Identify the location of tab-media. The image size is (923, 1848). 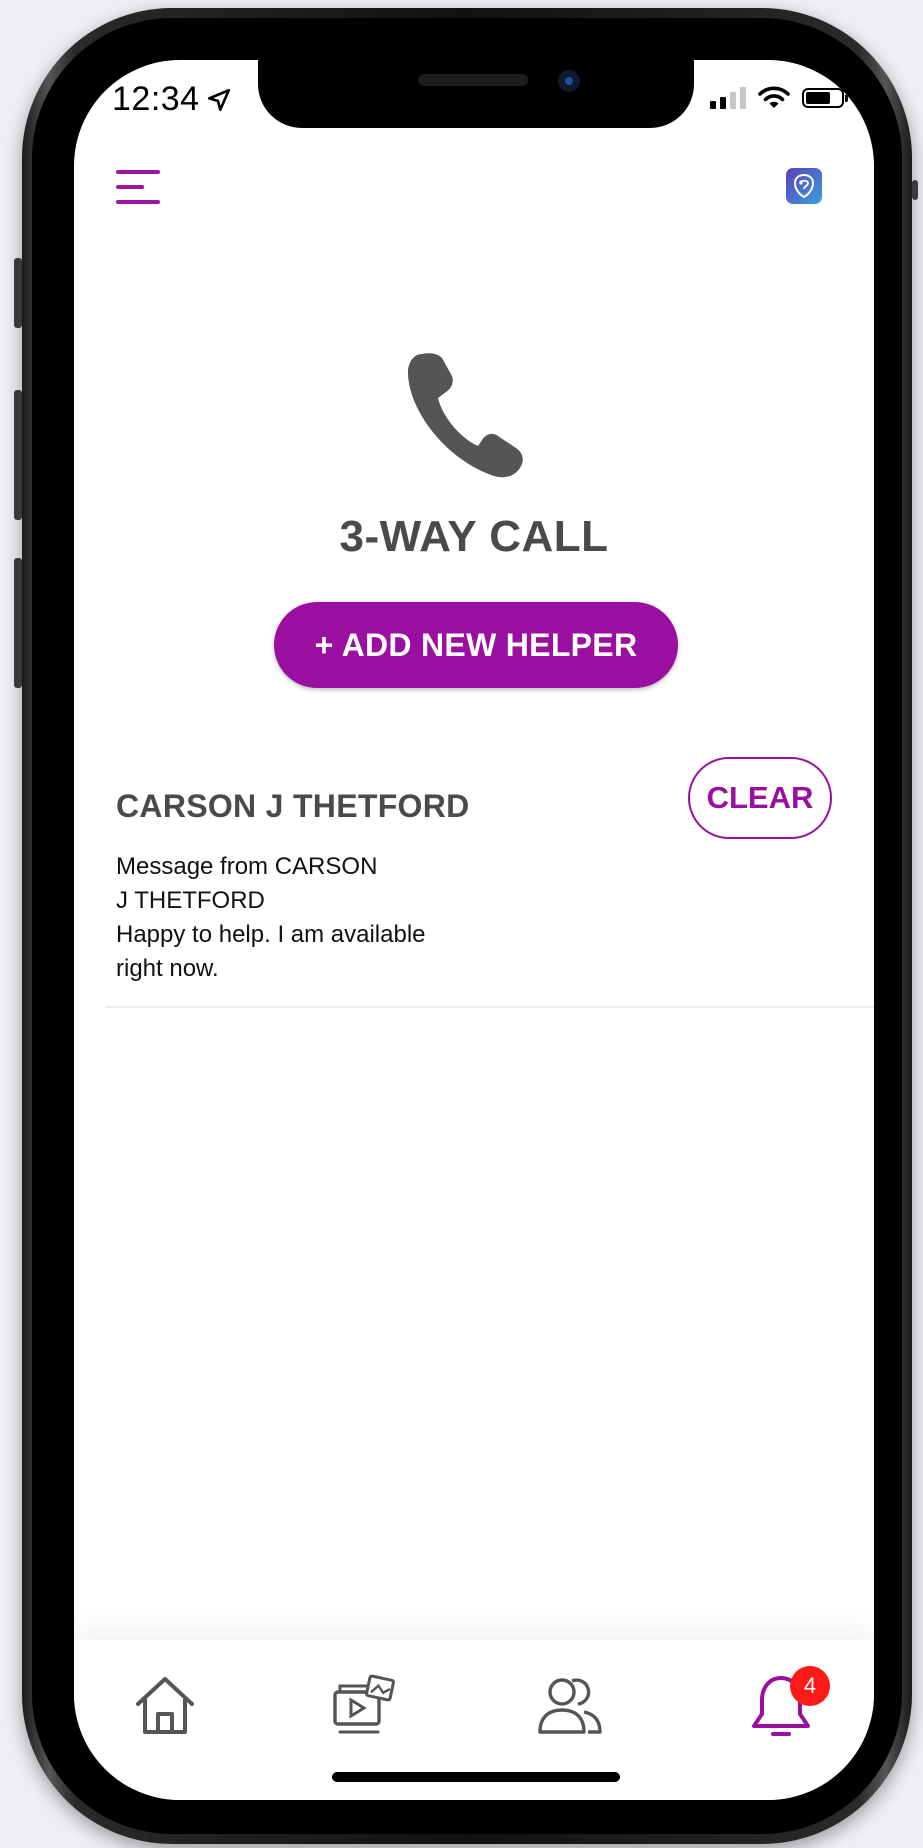
(363, 1705).